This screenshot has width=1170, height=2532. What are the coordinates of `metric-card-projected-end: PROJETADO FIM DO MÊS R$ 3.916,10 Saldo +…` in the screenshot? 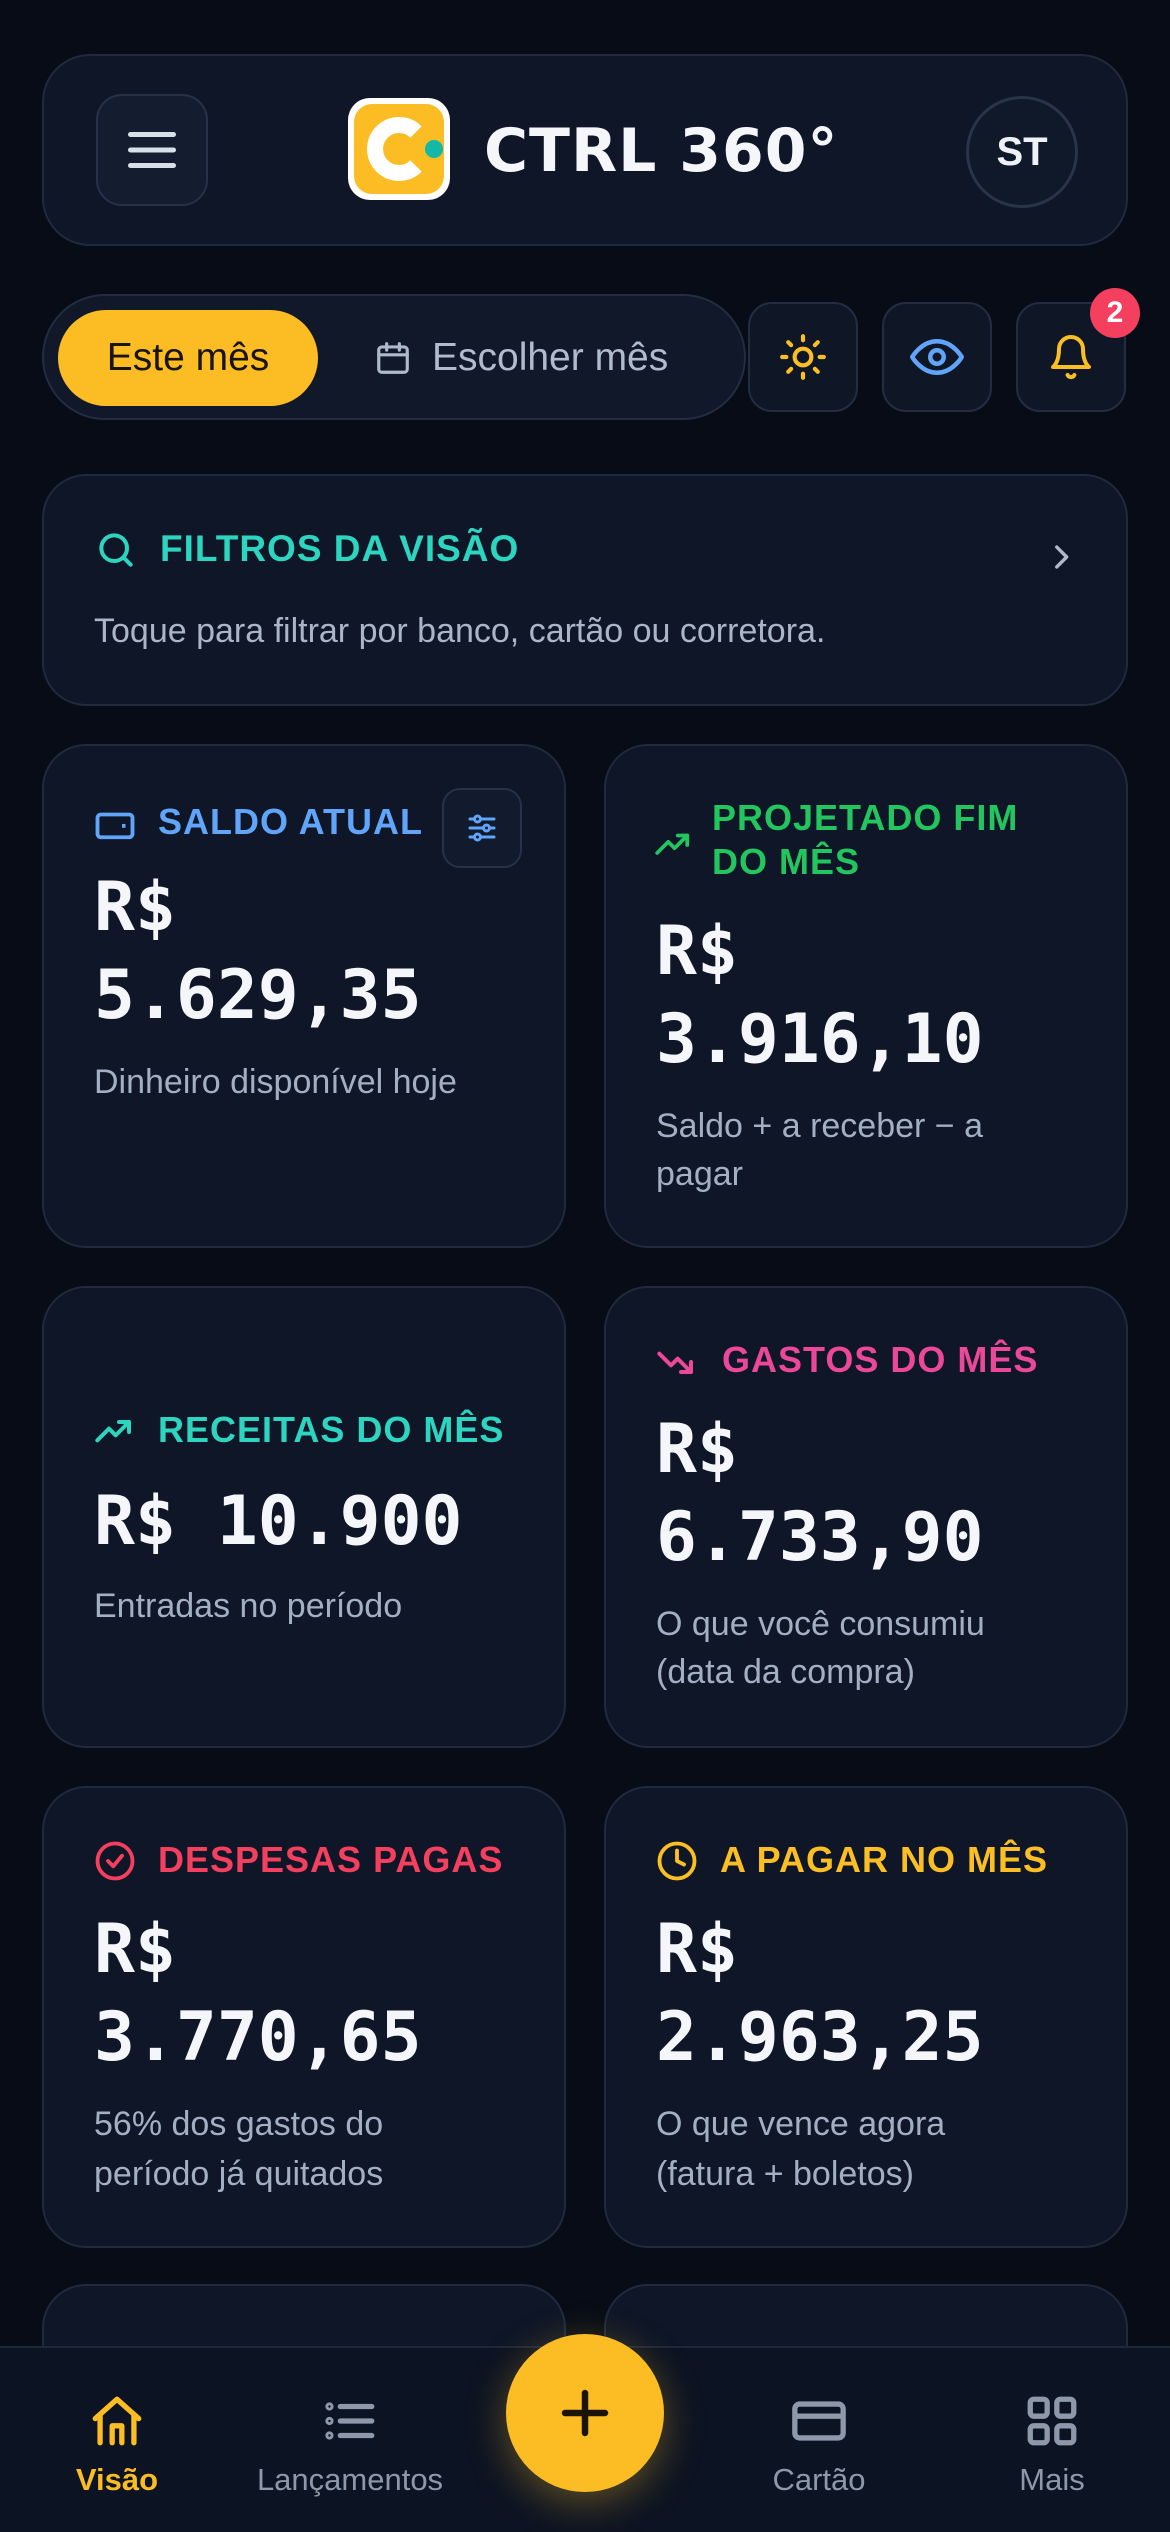 It's located at (866, 996).